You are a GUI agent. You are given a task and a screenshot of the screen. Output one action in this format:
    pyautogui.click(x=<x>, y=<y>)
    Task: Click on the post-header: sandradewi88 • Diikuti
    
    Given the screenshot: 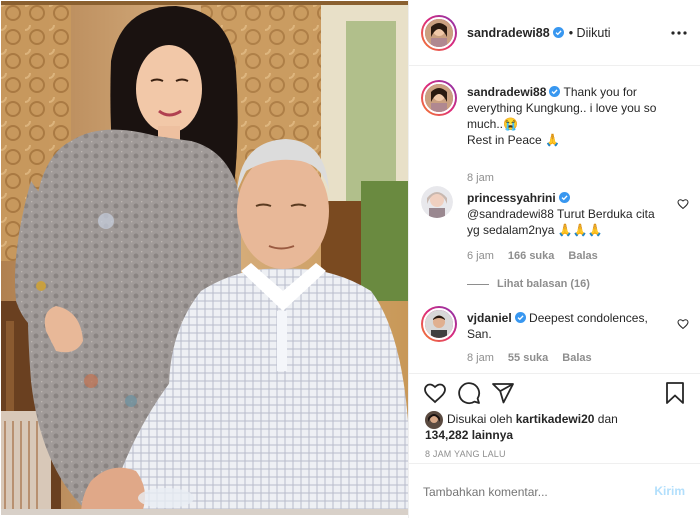 What is the action you would take?
    pyautogui.click(x=554, y=33)
    